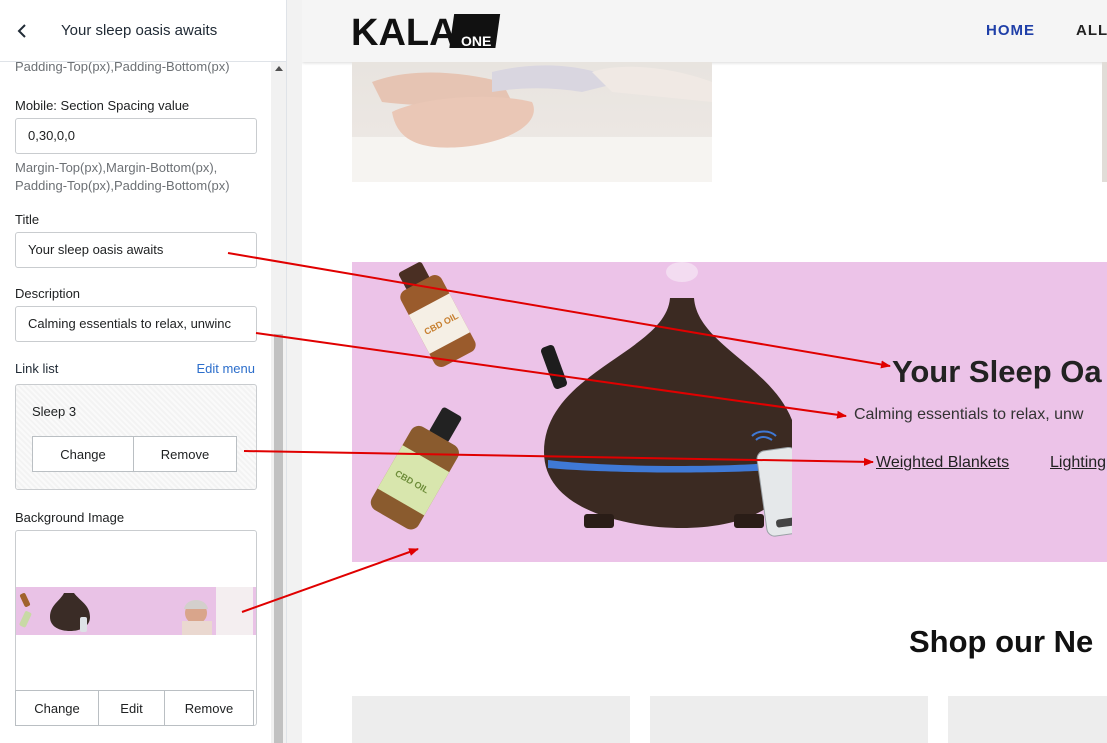 This screenshot has width=1107, height=743. I want to click on banner-link-weighted-blankets: Weighted Blankets, so click(942, 463).